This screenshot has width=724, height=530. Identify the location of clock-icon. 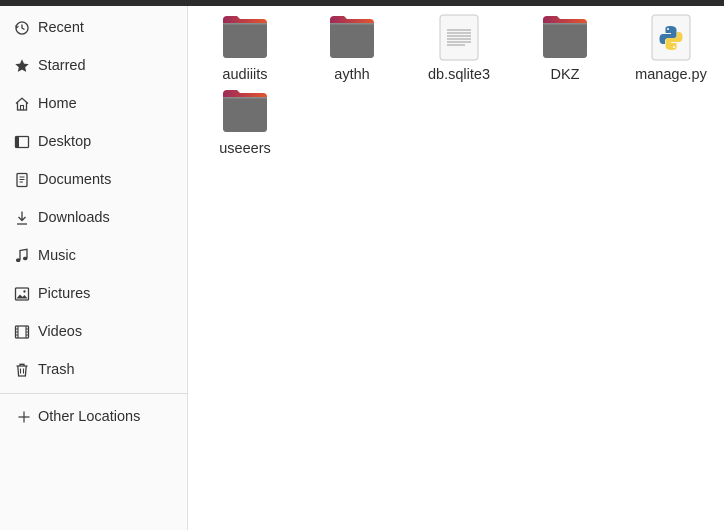
(22, 28).